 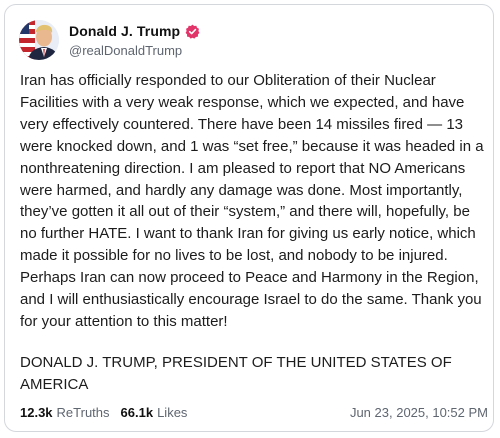 I want to click on verified-badge-icon, so click(x=192, y=31).